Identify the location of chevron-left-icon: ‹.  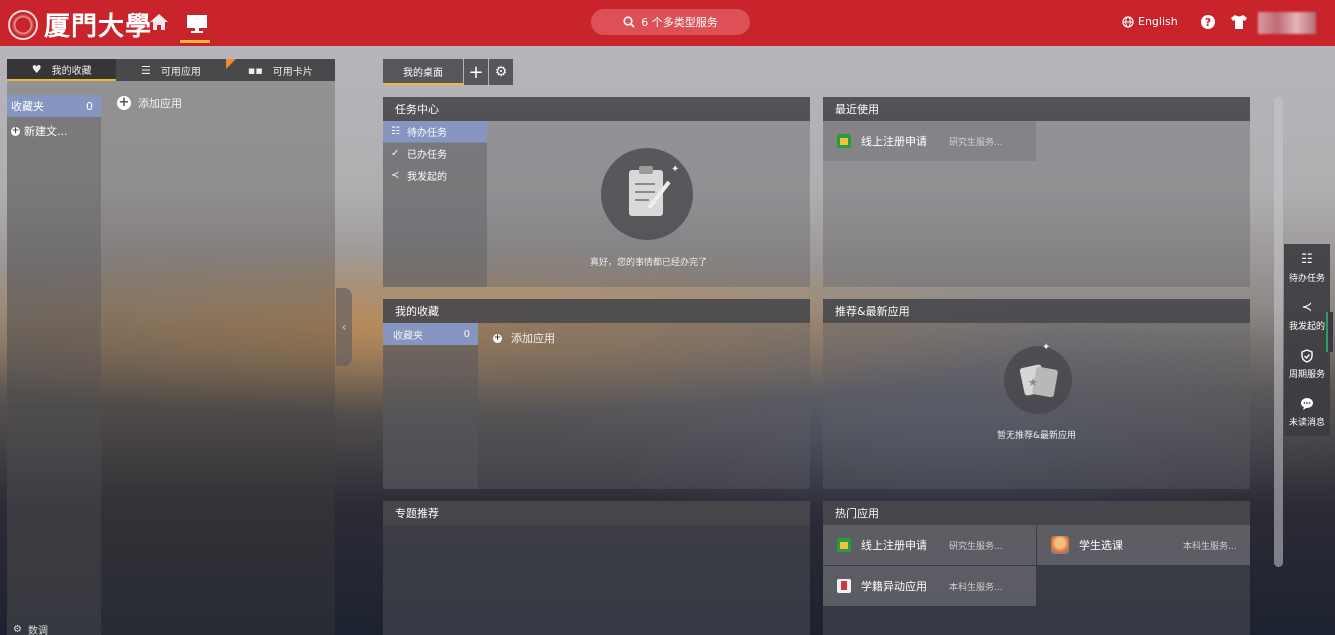
(344, 327).